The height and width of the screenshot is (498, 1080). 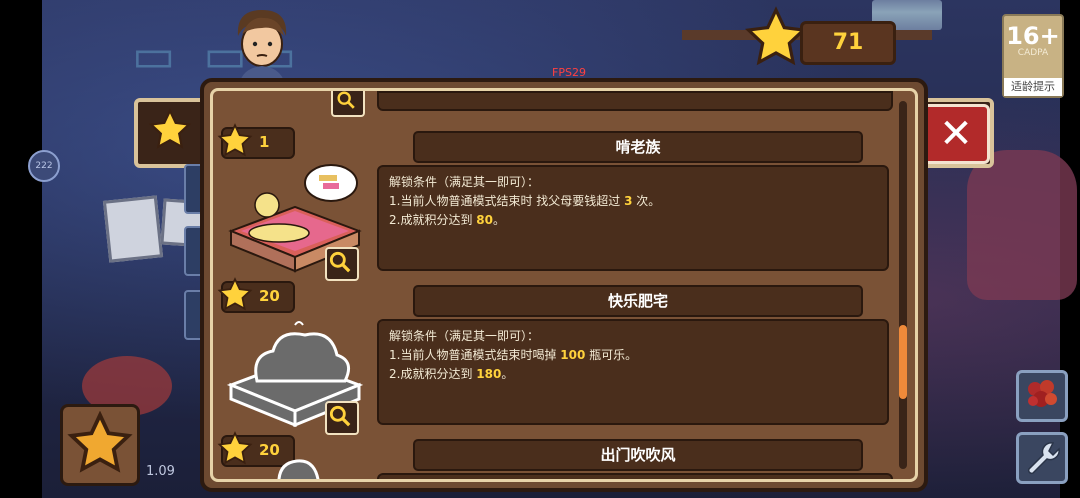 I want to click on backpack, so click(x=1022, y=225).